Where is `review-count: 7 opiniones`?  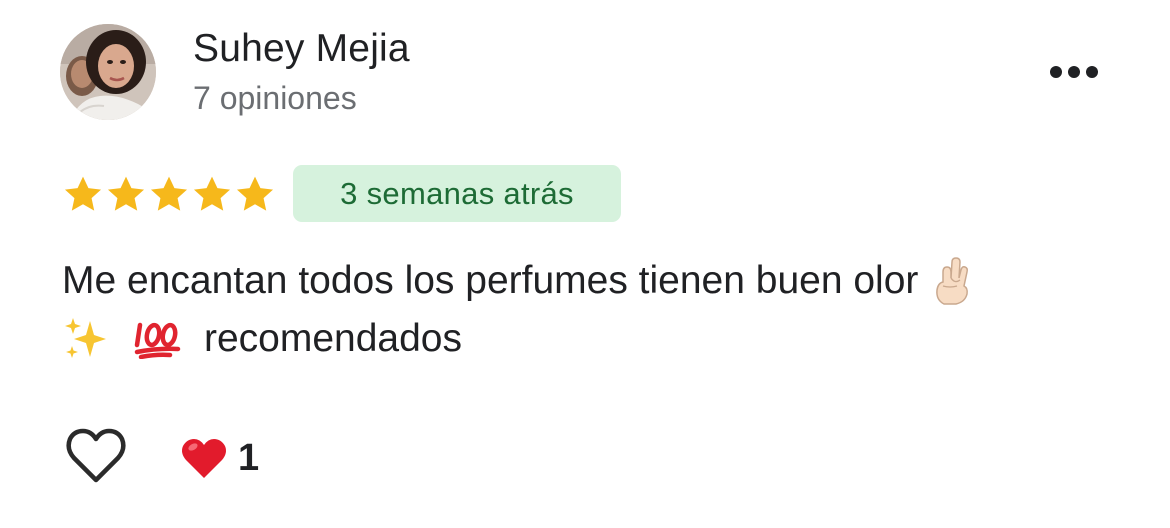 review-count: 7 opiniones is located at coordinates (275, 98).